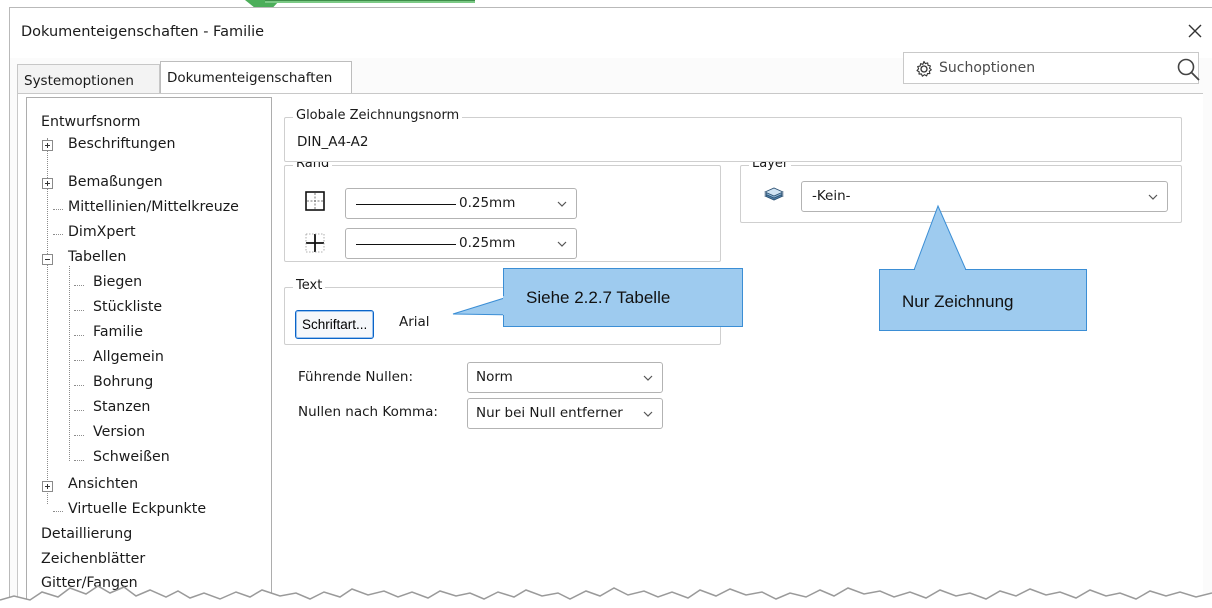 The height and width of the screenshot is (608, 1212). I want to click on global-norm-legend: Globale Zeichnungsnorm, so click(378, 115).